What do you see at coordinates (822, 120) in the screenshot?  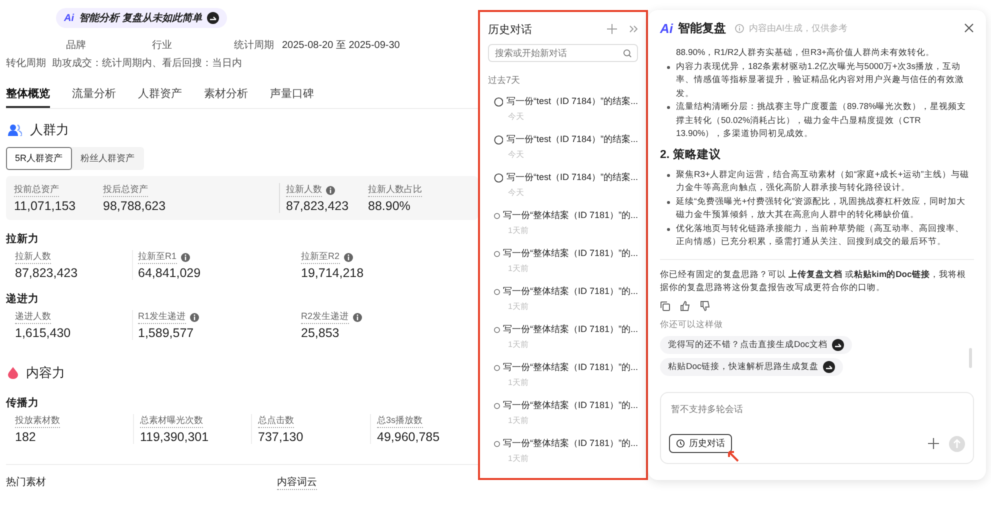 I see `report-text: 流量结构清晰分层：挑战赛主导广度覆盖（89.78%曝光次数），星视频支撑主转化（50.02%消耗占比），磁力金牛凸显精度提效（CTR 13.90%），多渠道协同初见成效。` at bounding box center [822, 120].